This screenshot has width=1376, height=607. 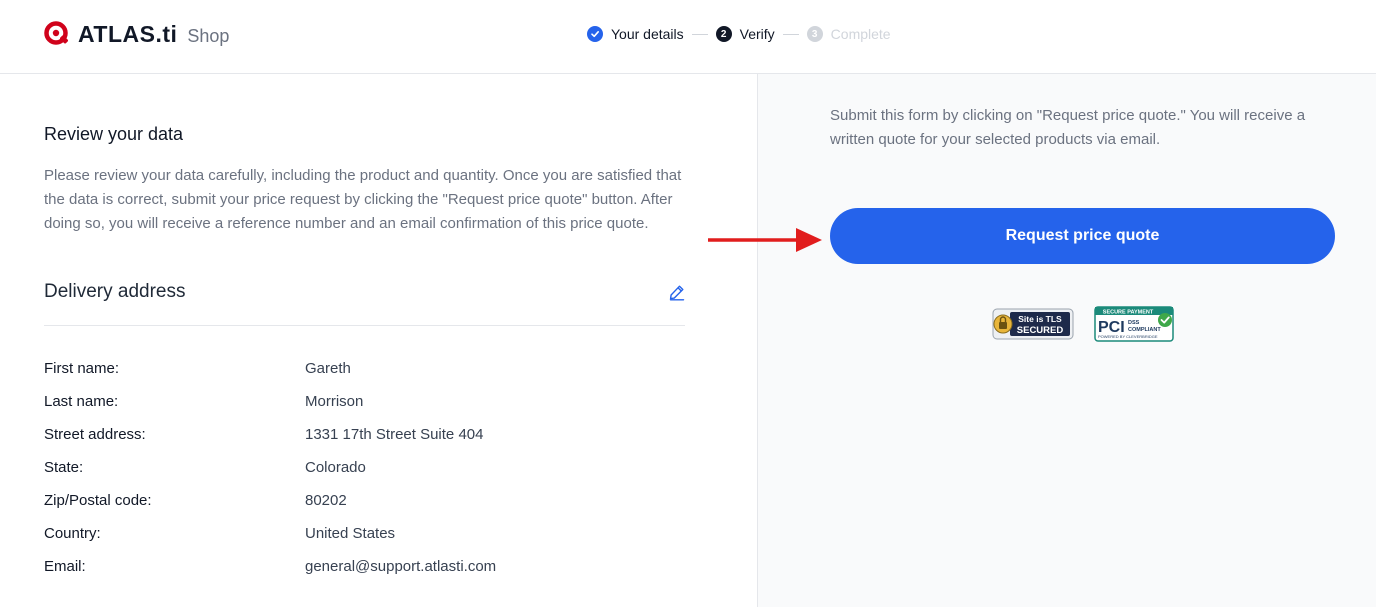 I want to click on tls-secured-badge: Site is TLS SECURED, so click(x=1033, y=324).